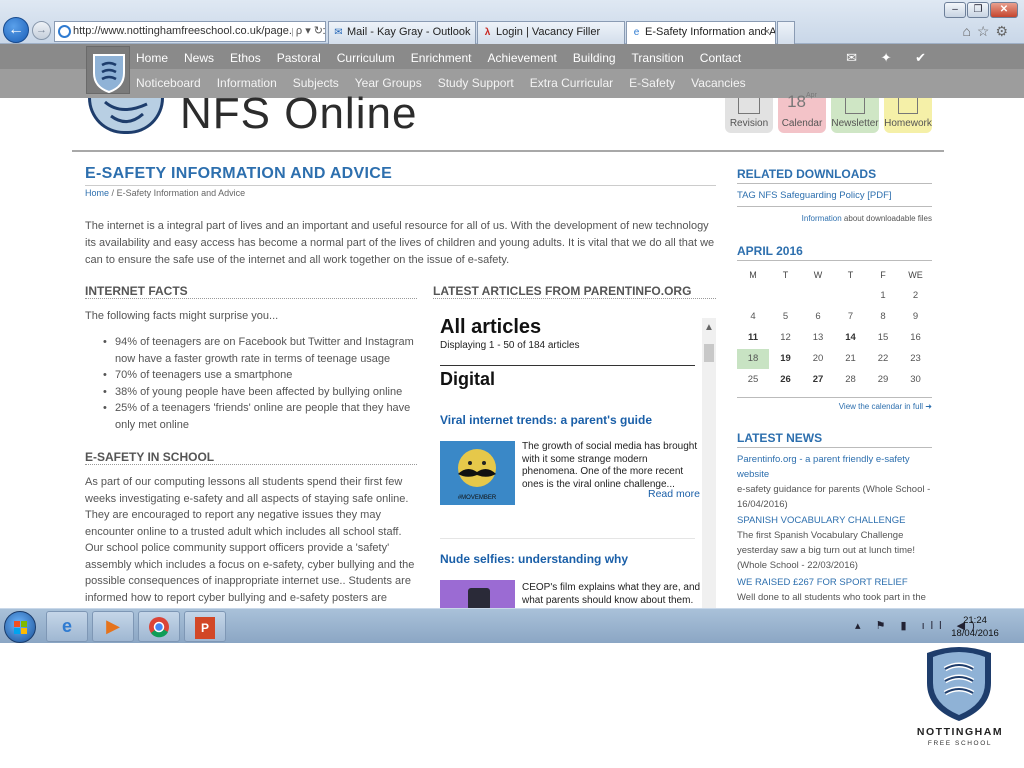 The width and height of the screenshot is (1024, 768). I want to click on nav-item-enrichment: Enrichment, so click(441, 58).